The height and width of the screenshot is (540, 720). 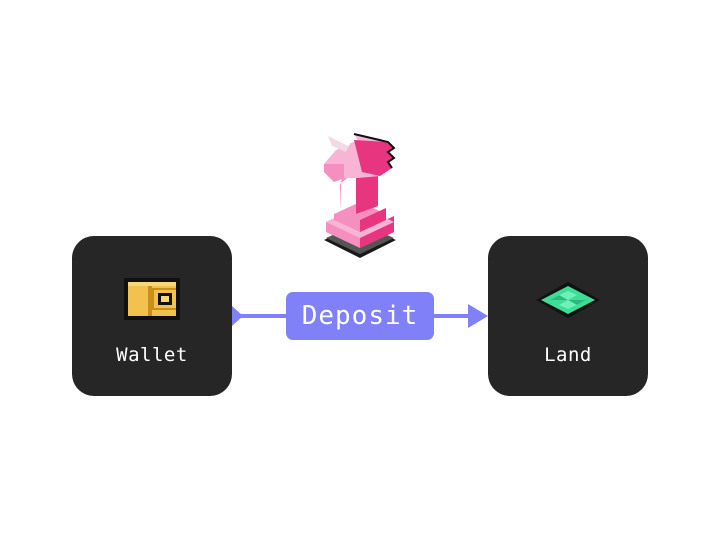 I want to click on wallet-node: Wallet, so click(x=152, y=316).